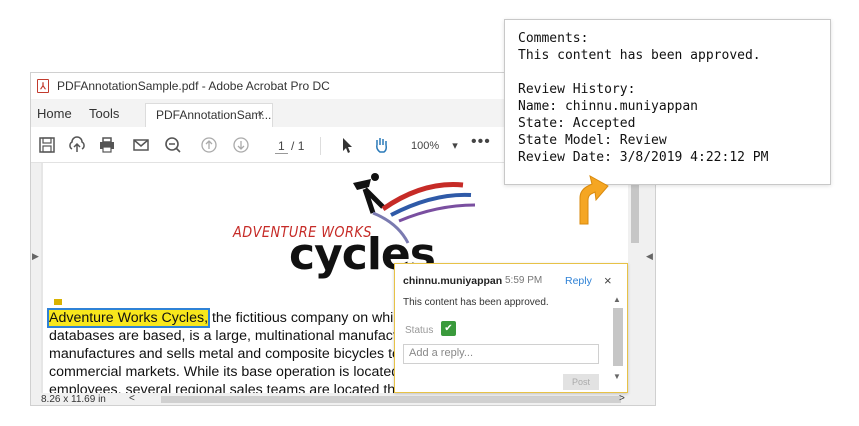  Describe the element at coordinates (73, 399) in the screenshot. I see `page-size-label: 8.26 x 11.69 in` at that location.